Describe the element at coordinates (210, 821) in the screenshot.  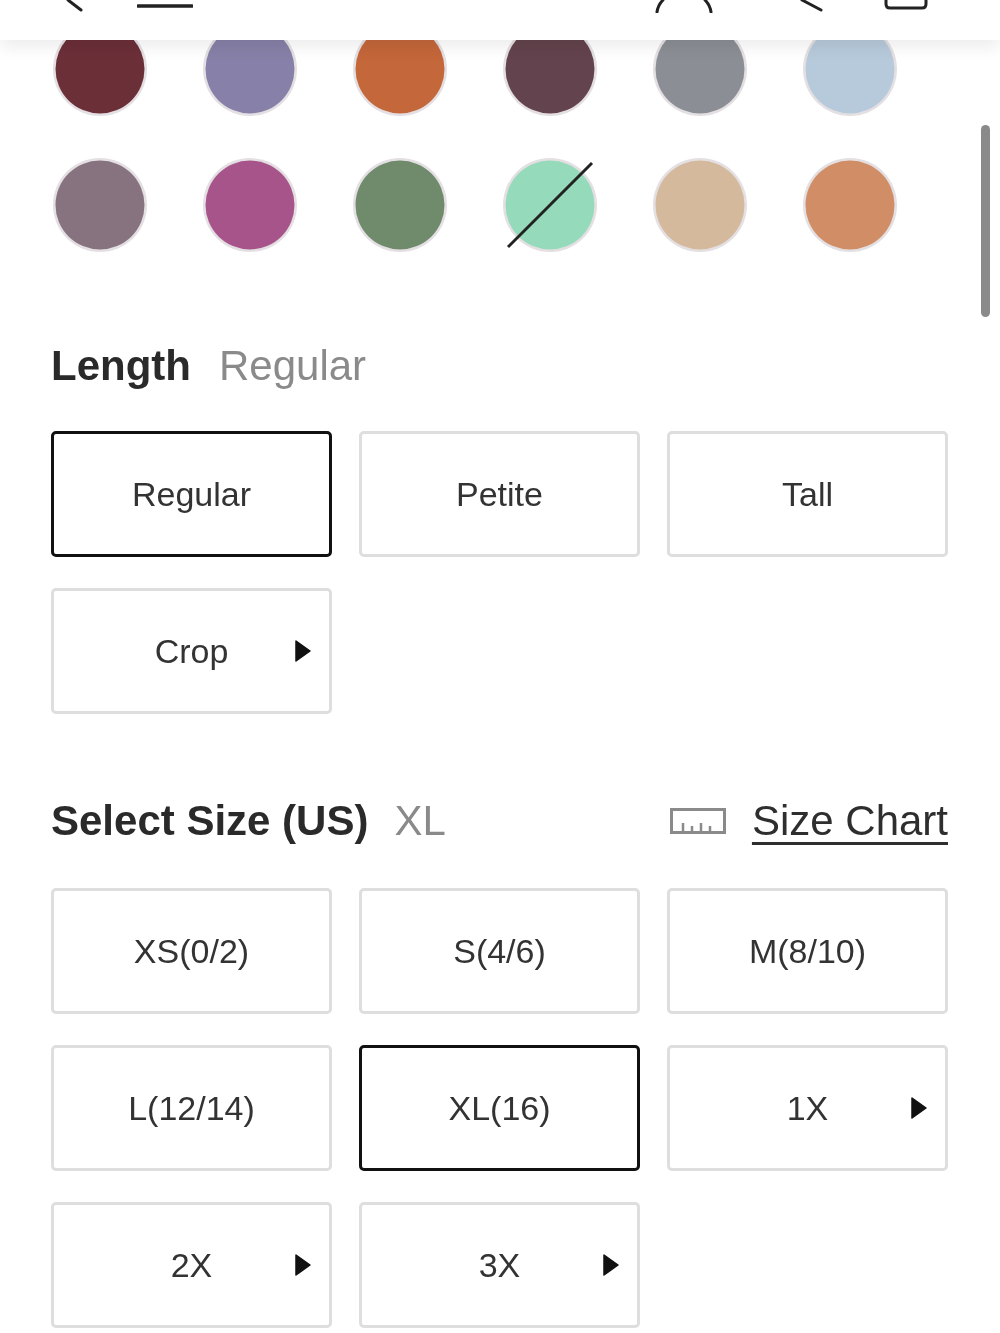
I see `section-title: Select Size (US)` at that location.